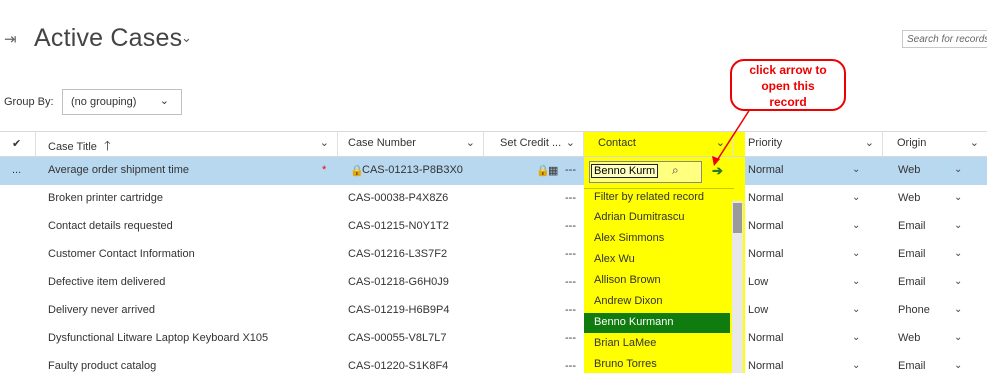 The image size is (987, 381). What do you see at coordinates (105, 198) in the screenshot?
I see `case-title-cell: Broken printer cartridge` at bounding box center [105, 198].